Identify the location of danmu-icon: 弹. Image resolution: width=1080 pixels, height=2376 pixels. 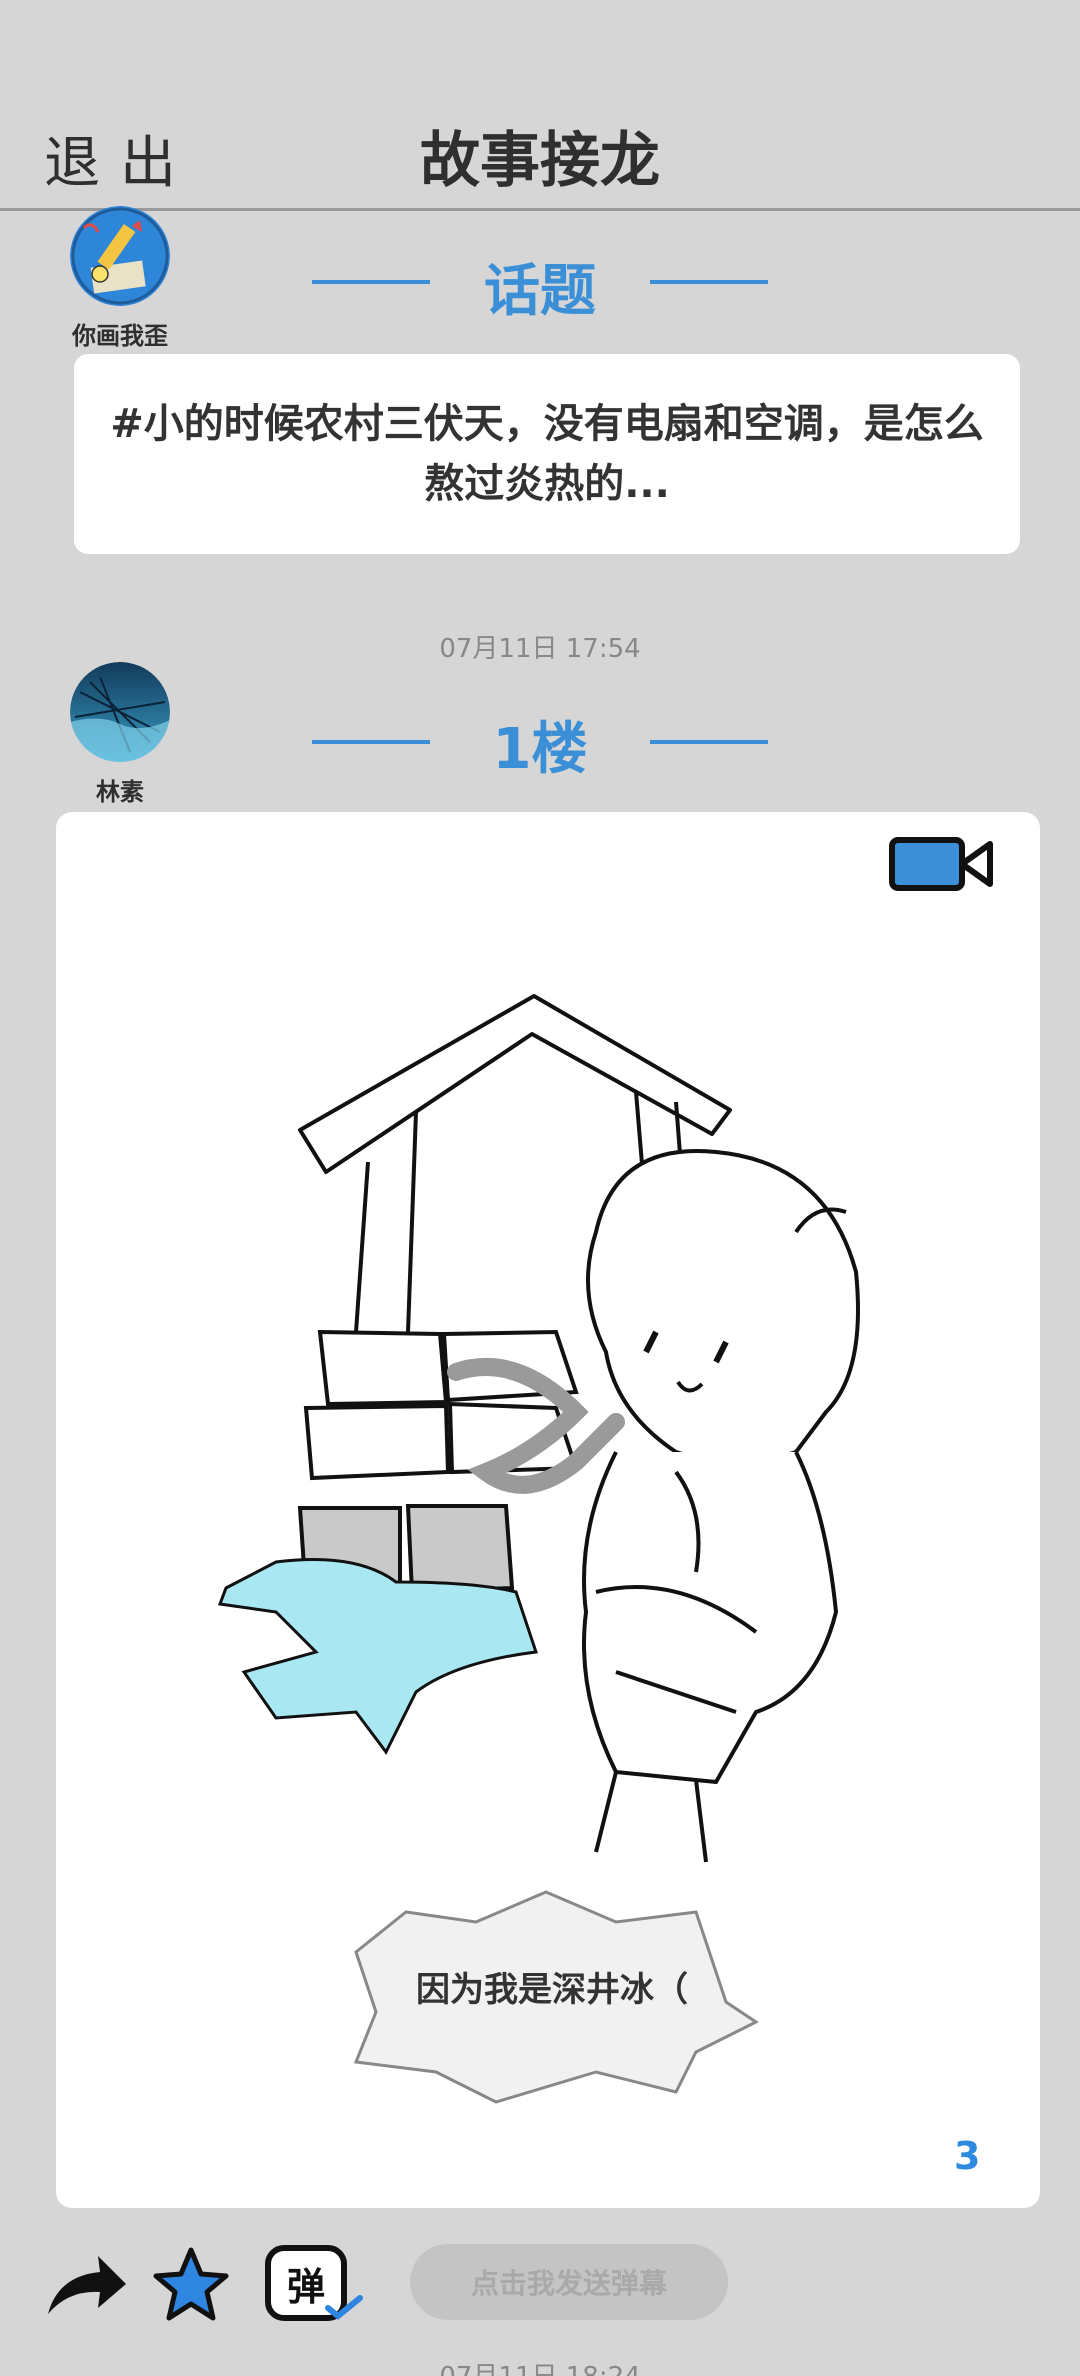
(314, 2286).